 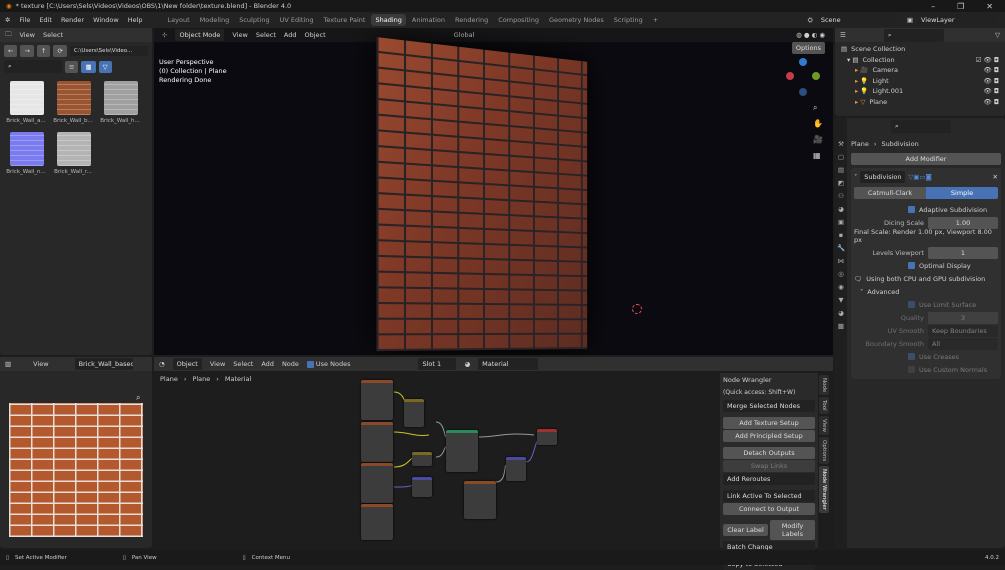 What do you see at coordinates (911, 209) in the screenshot?
I see `adaptive-checkbox` at bounding box center [911, 209].